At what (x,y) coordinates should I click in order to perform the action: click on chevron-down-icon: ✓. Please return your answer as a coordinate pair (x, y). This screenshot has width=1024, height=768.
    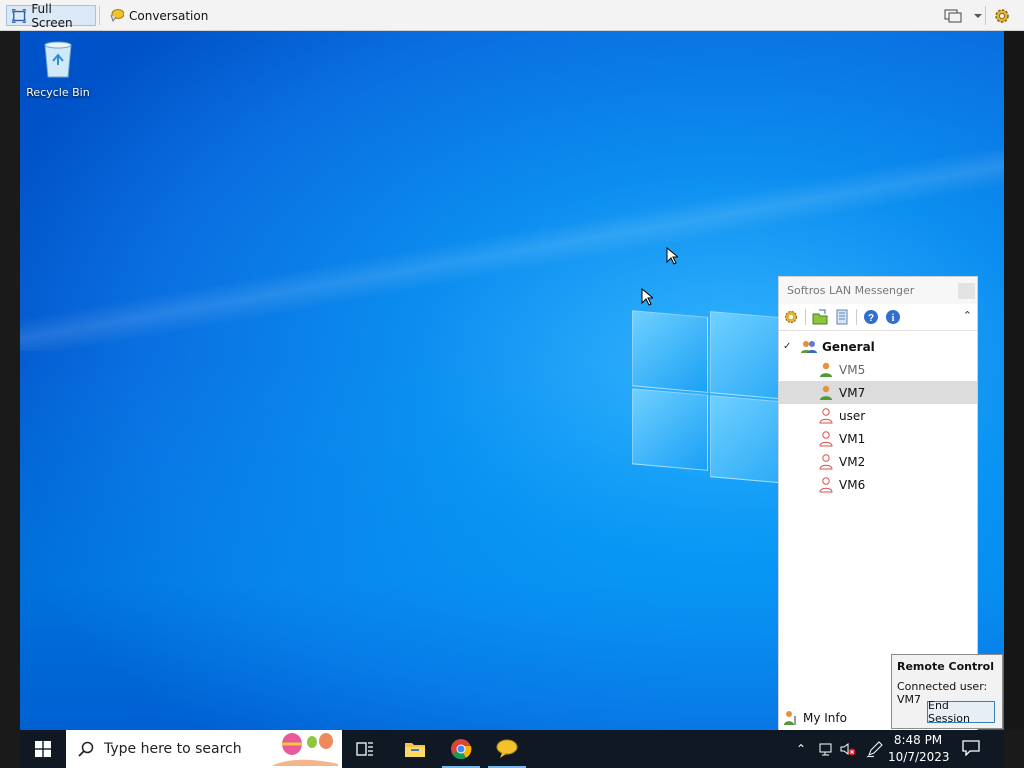
    Looking at the image, I should click on (789, 346).